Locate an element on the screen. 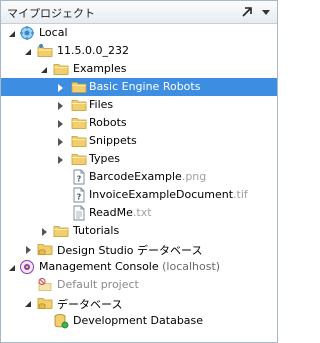 The height and width of the screenshot is (343, 320). tree-item-readme: ReadMe.txt is located at coordinates (139, 213).